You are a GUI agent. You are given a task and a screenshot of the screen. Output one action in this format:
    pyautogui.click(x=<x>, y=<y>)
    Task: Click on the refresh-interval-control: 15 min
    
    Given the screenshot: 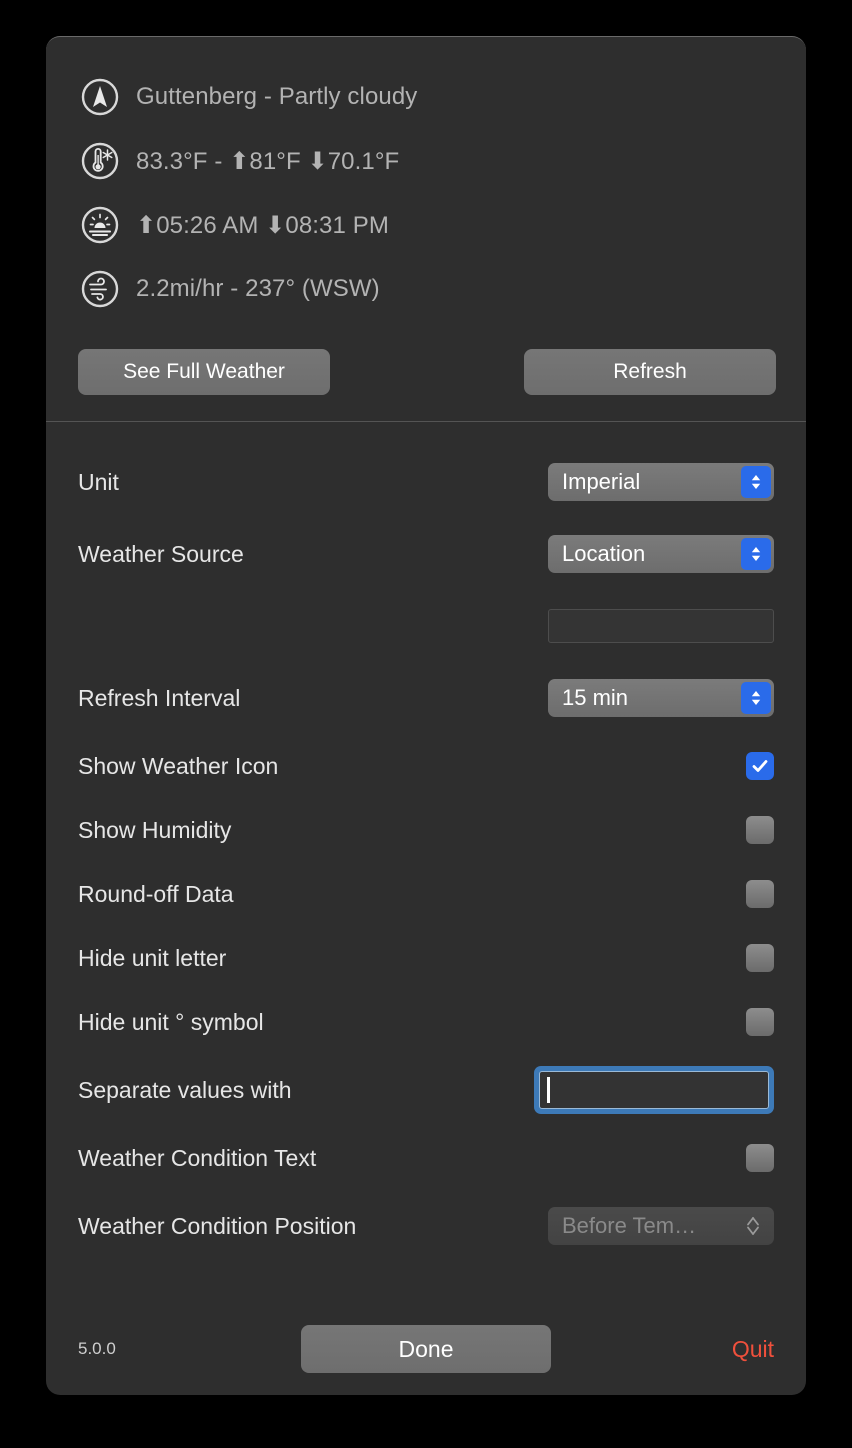 What is the action you would take?
    pyautogui.click(x=661, y=698)
    